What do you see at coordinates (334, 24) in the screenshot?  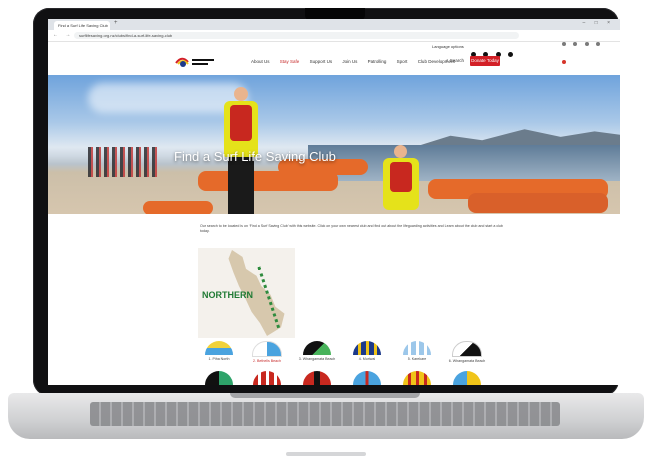 I see `tab-bar: Find a Surf Life Saving Club + – □ ×` at bounding box center [334, 24].